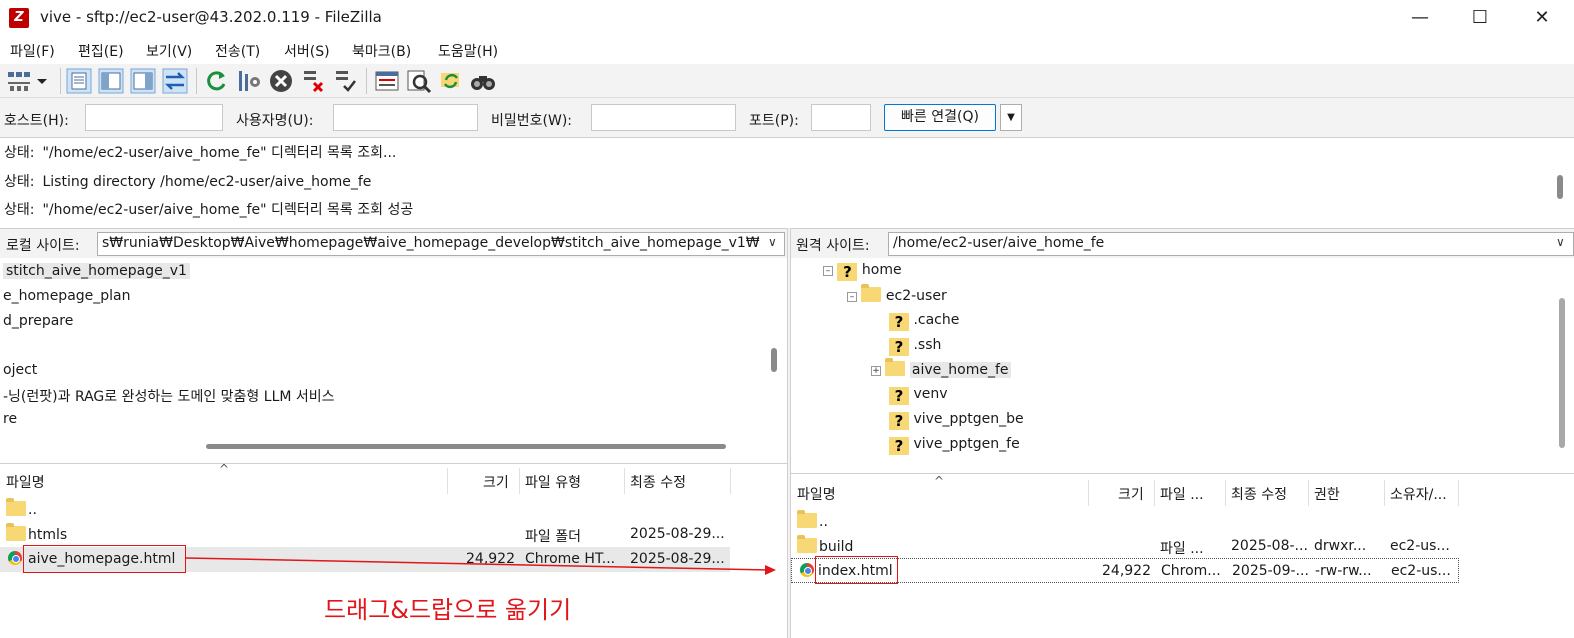 The height and width of the screenshot is (638, 1574). What do you see at coordinates (249, 81) in the screenshot?
I see `process-queue-icon` at bounding box center [249, 81].